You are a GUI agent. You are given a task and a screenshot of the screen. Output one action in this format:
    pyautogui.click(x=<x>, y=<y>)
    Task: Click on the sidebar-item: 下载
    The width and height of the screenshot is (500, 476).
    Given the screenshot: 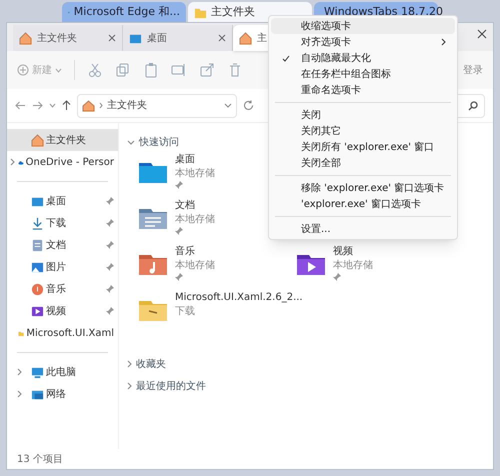 What is the action you would take?
    pyautogui.click(x=62, y=223)
    